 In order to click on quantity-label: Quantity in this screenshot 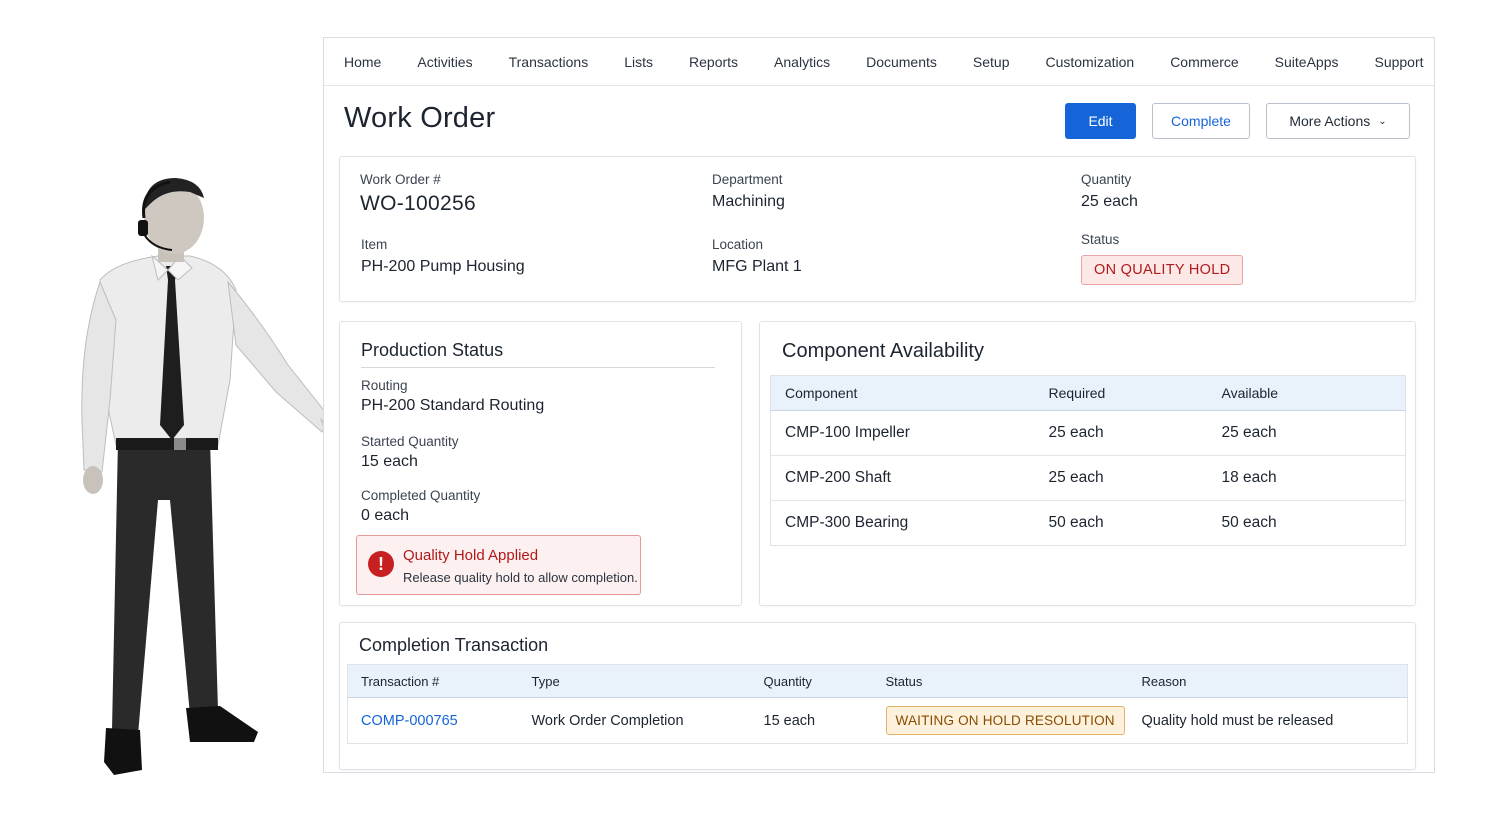, I will do `click(1106, 179)`.